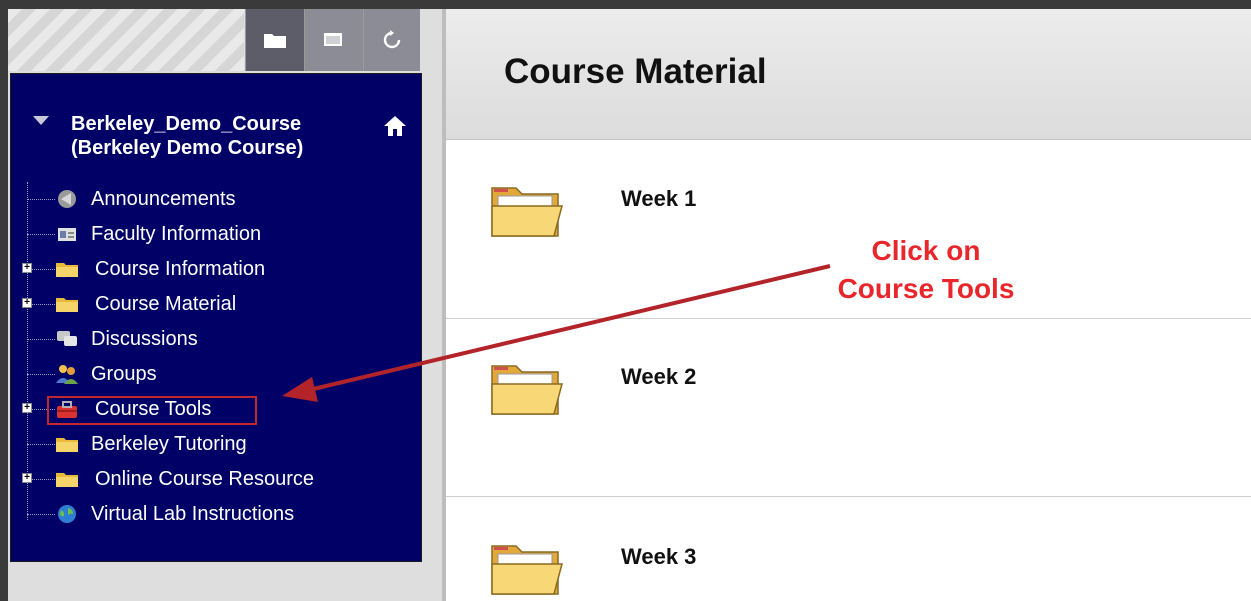  What do you see at coordinates (153, 409) in the screenshot?
I see `menu-item-label: Course Tools` at bounding box center [153, 409].